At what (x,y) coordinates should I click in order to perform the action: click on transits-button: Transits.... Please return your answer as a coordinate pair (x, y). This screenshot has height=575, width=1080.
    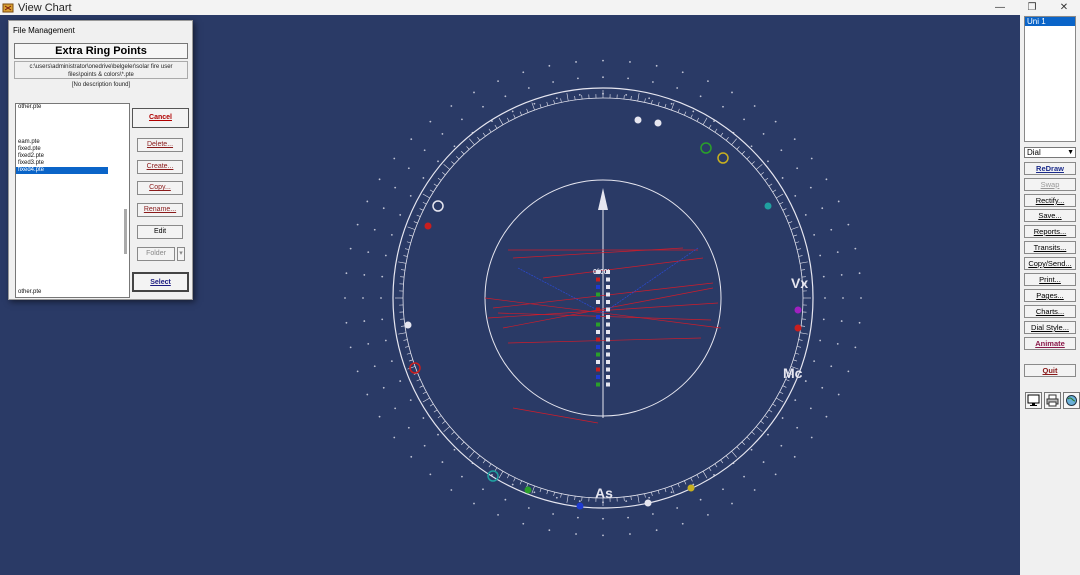
    Looking at the image, I should click on (1050, 247).